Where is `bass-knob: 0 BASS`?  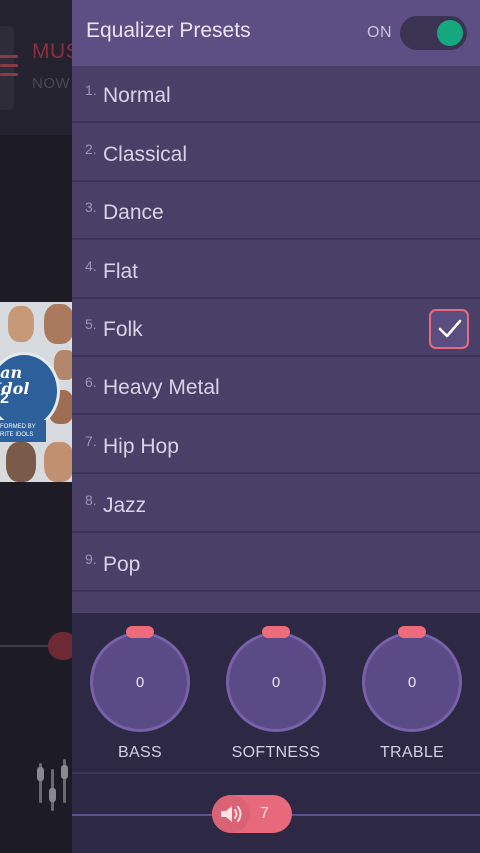 bass-knob: 0 BASS is located at coordinates (140, 693).